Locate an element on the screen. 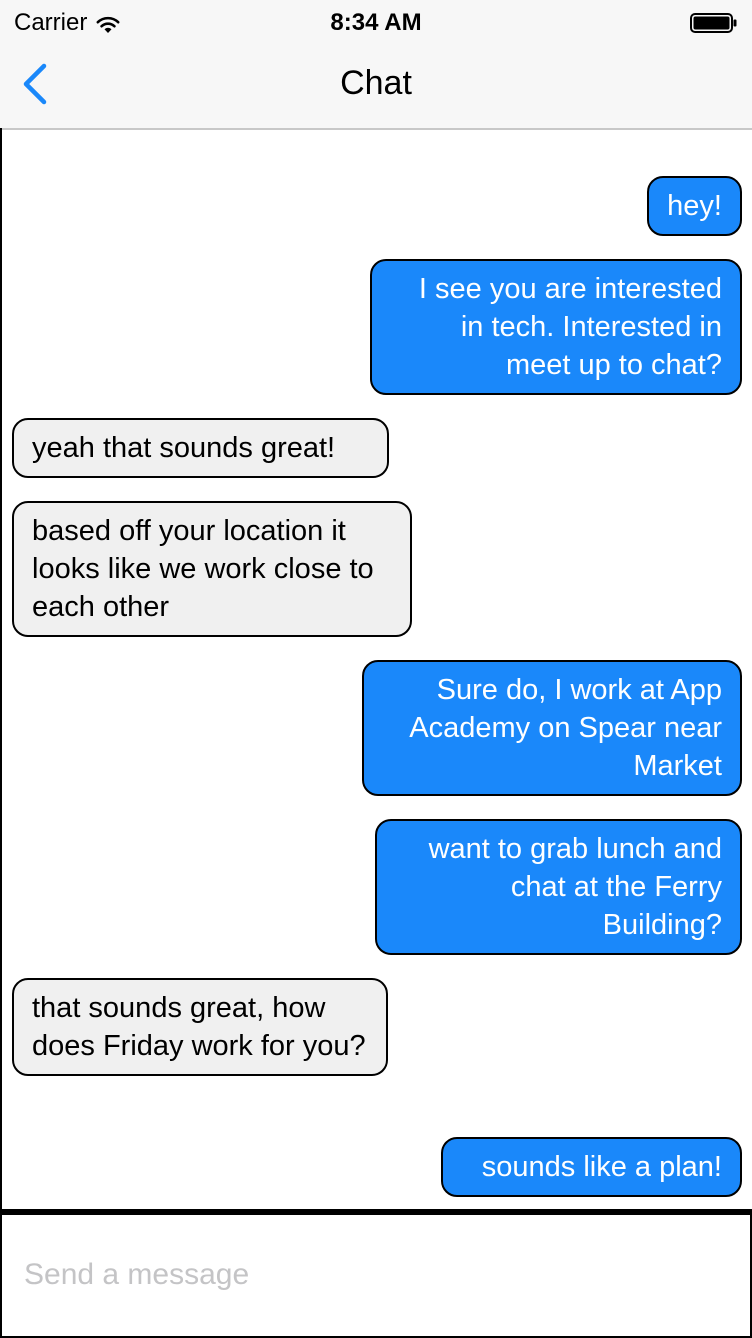  message-input is located at coordinates (374, 1275).